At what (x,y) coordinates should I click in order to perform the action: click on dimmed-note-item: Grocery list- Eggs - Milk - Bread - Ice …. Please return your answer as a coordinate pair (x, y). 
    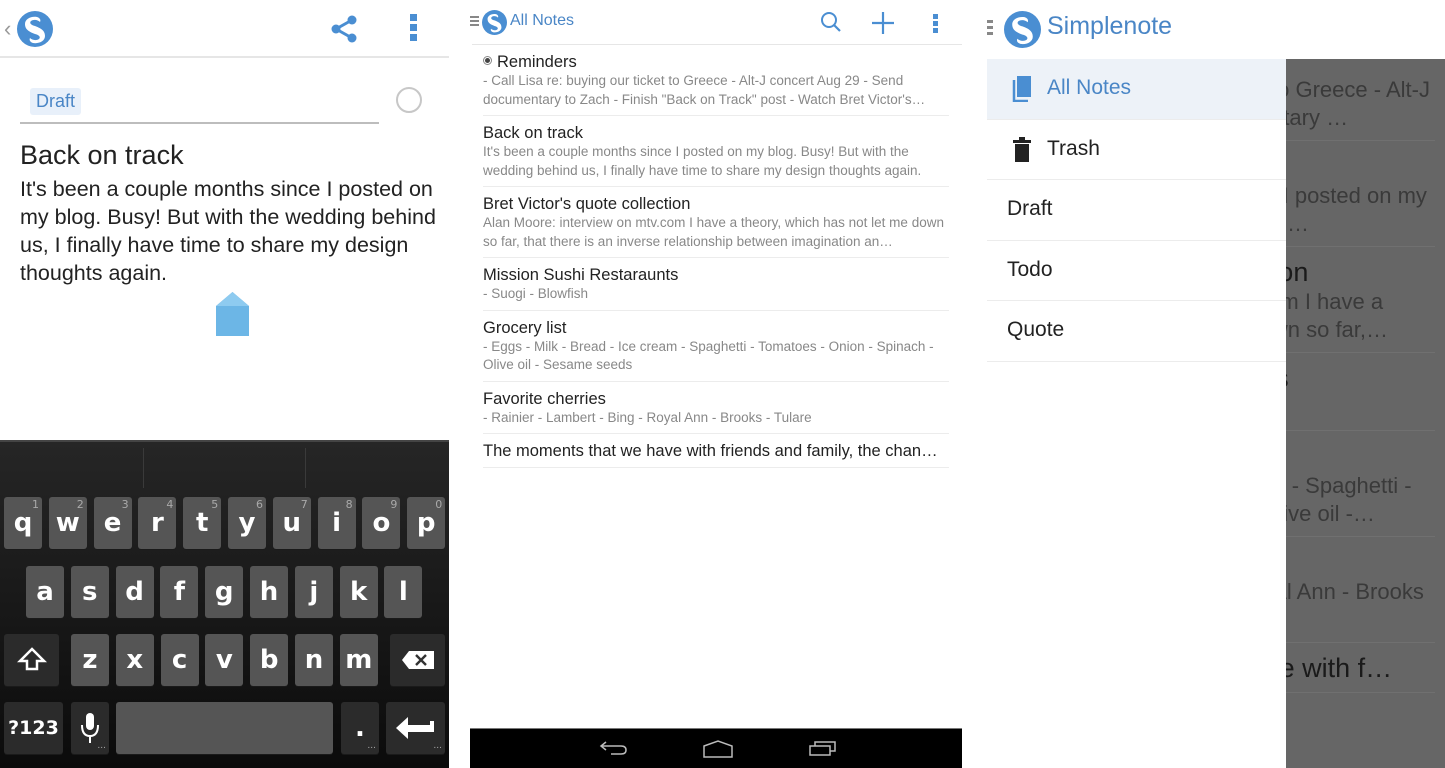
    Looking at the image, I should click on (1360, 484).